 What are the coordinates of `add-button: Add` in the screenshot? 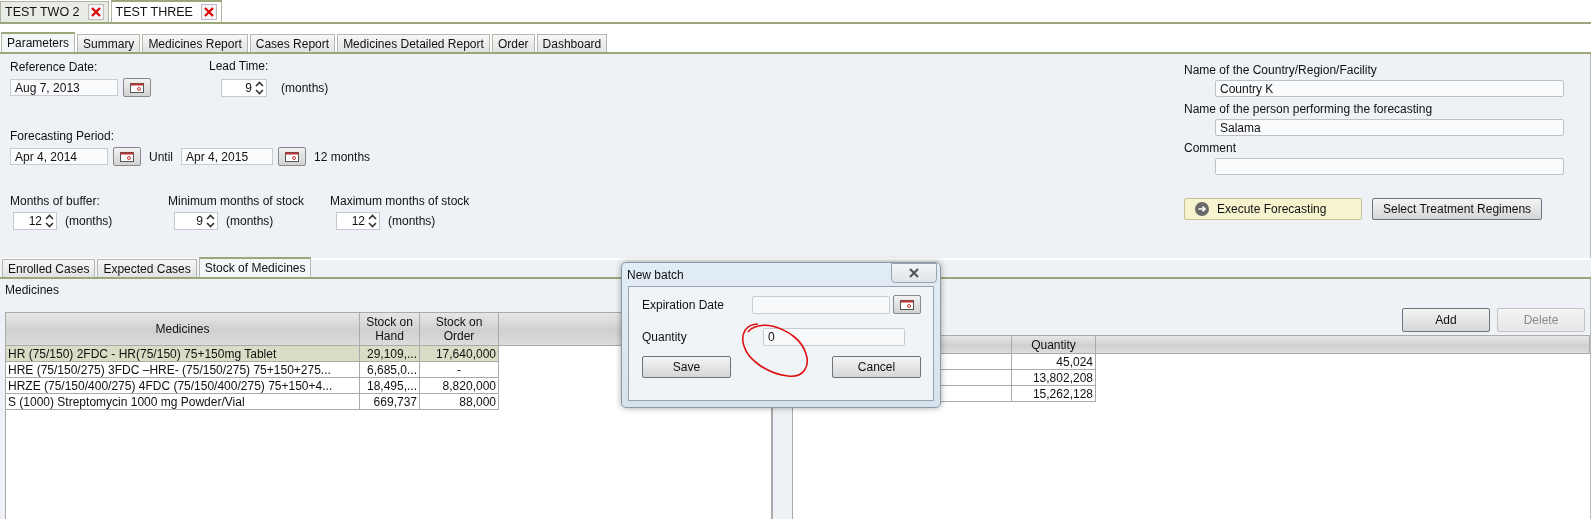 It's located at (1446, 320).